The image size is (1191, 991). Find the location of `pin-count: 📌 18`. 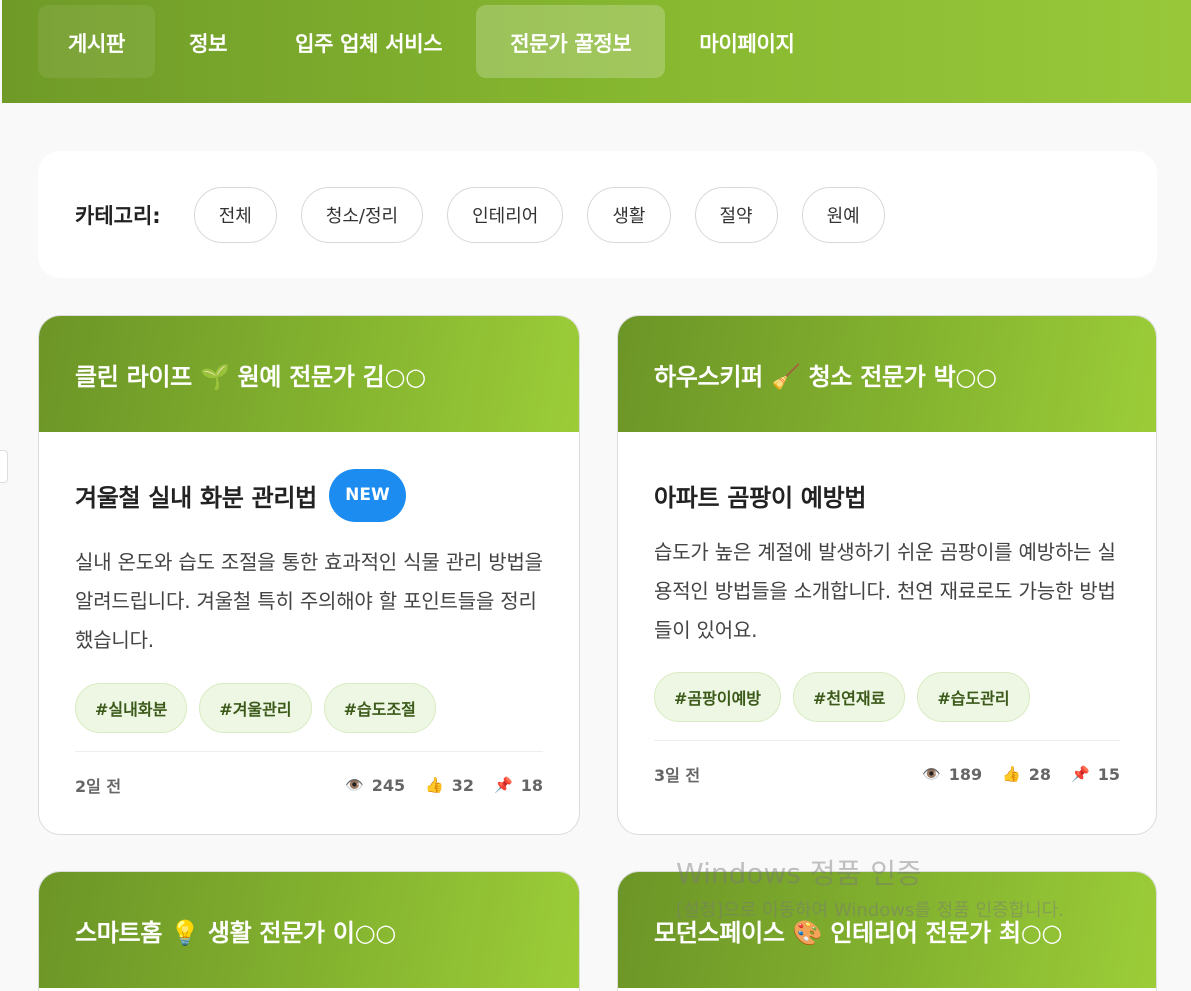

pin-count: 📌 18 is located at coordinates (518, 785).